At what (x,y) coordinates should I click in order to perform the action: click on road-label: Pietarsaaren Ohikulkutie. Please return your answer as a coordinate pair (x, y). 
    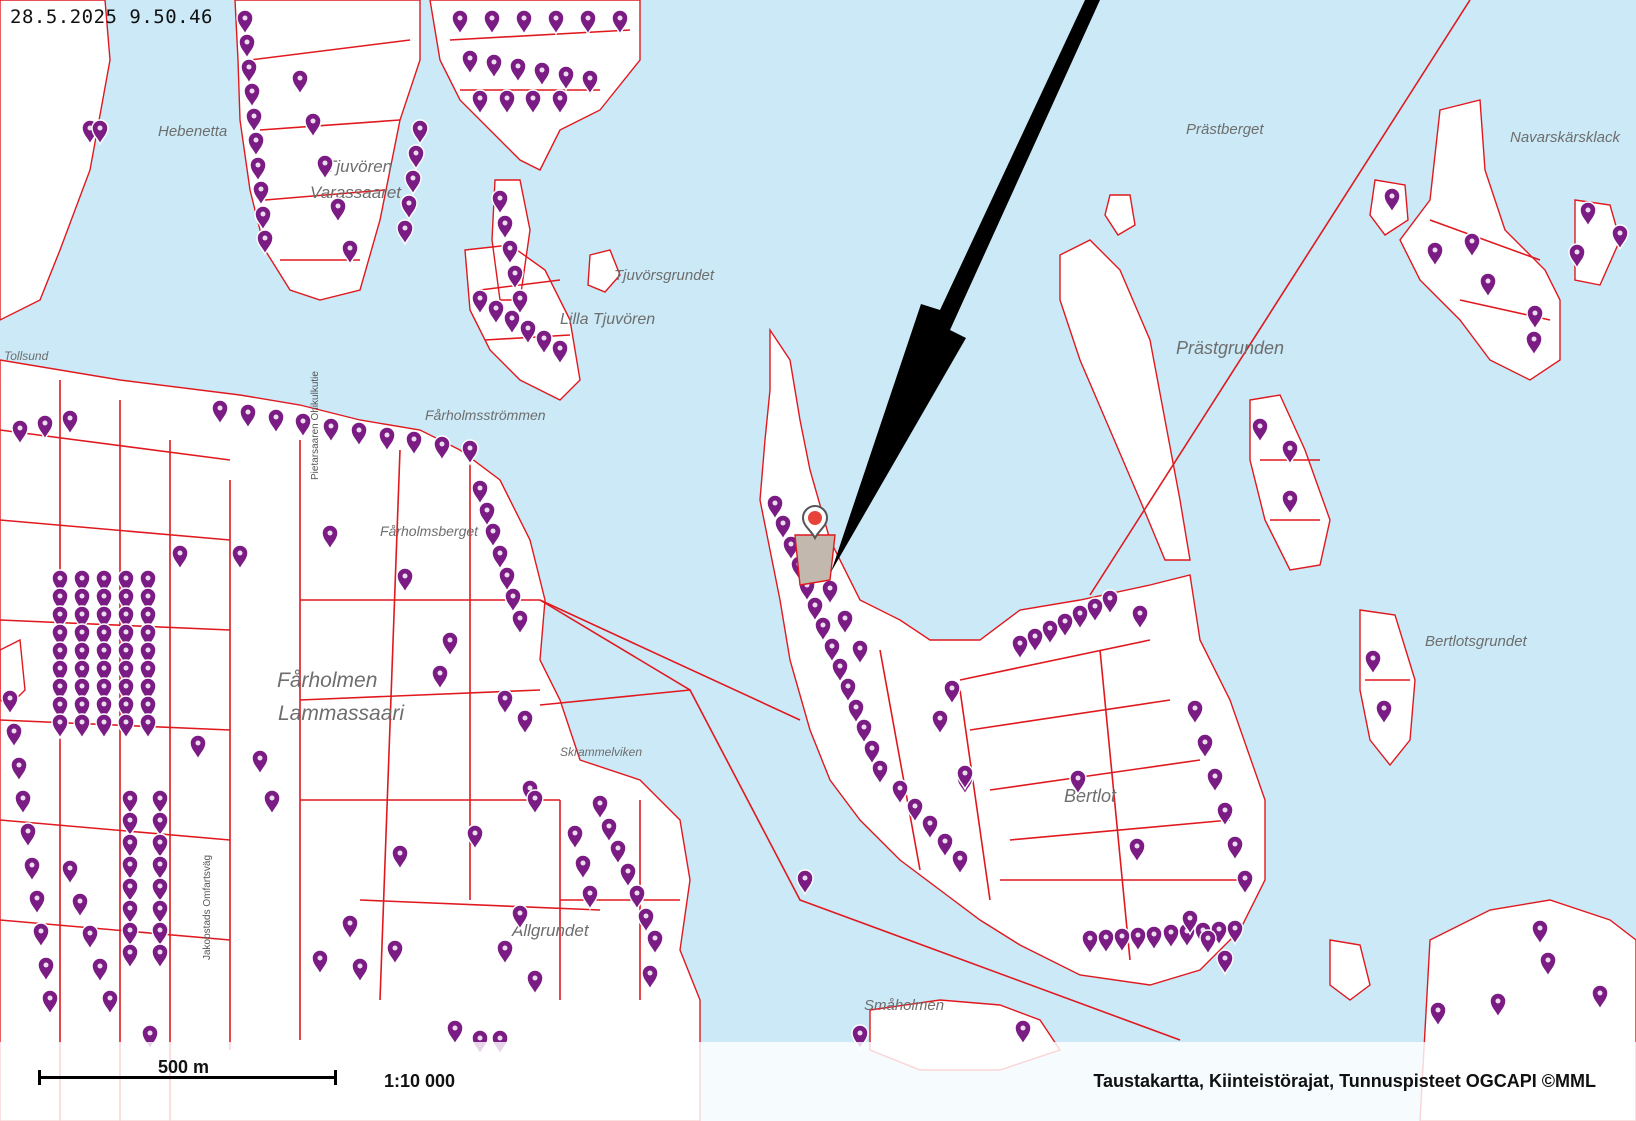
    Looking at the image, I should click on (315, 425).